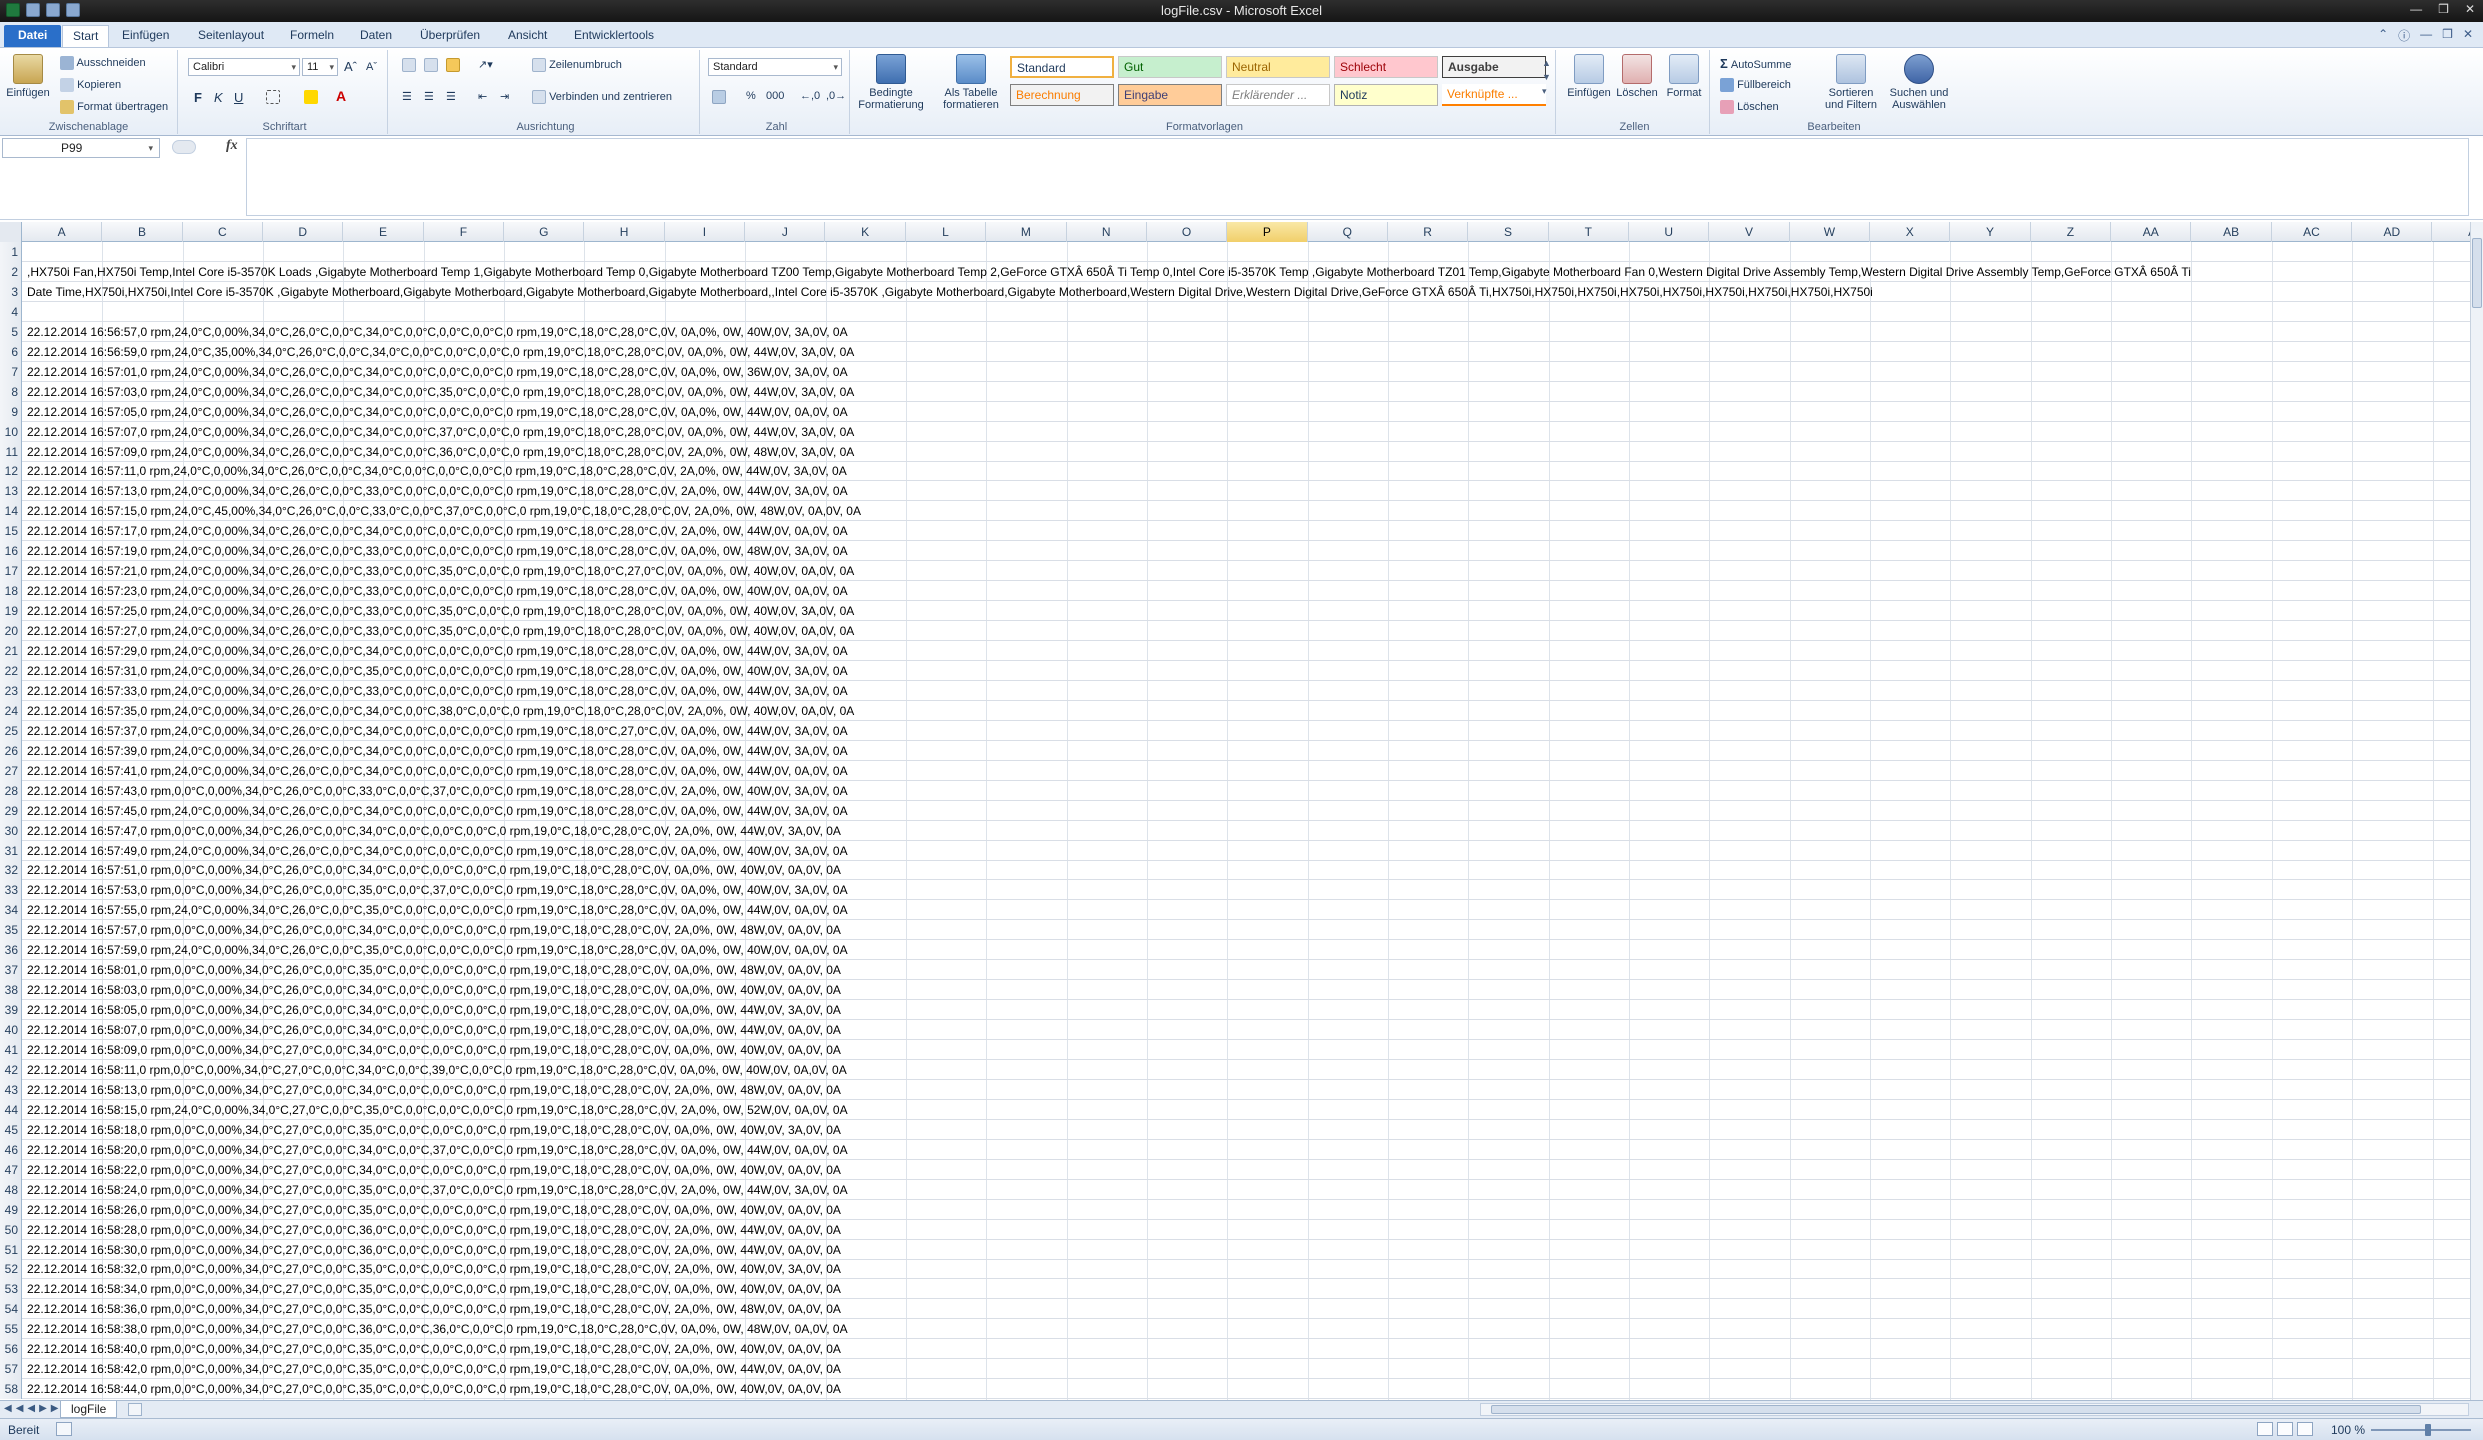  Describe the element at coordinates (89, 1409) in the screenshot. I see `sheet-tab-logfile: logFile` at that location.